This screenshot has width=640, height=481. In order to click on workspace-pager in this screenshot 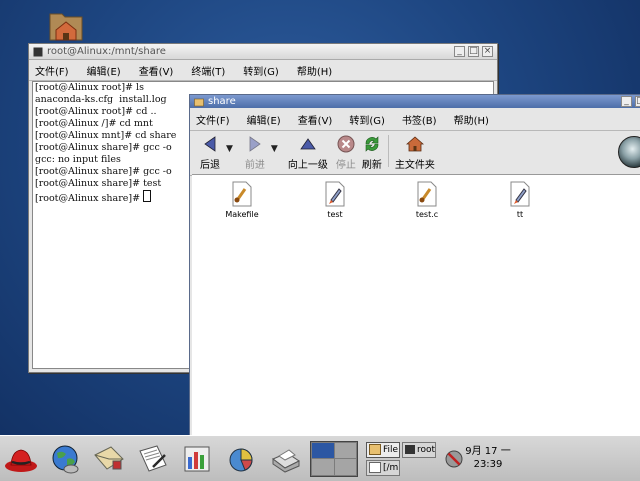, I will do `click(334, 458)`.